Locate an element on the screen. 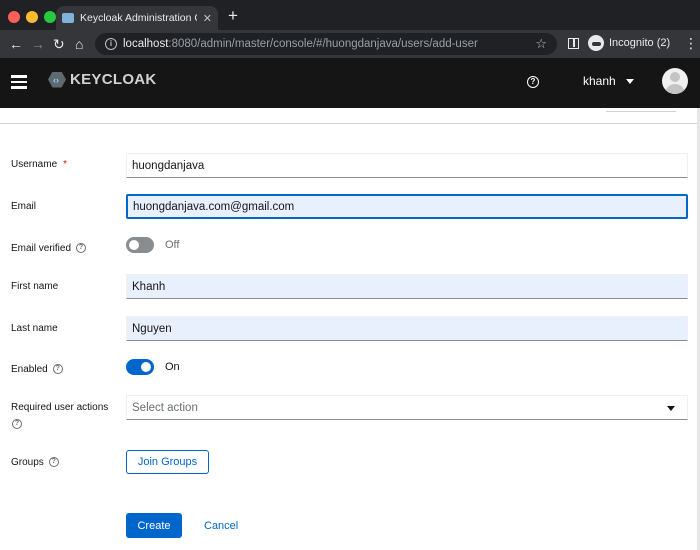 Image resolution: width=700 pixels, height=550 pixels. enabled-switch is located at coordinates (140, 367).